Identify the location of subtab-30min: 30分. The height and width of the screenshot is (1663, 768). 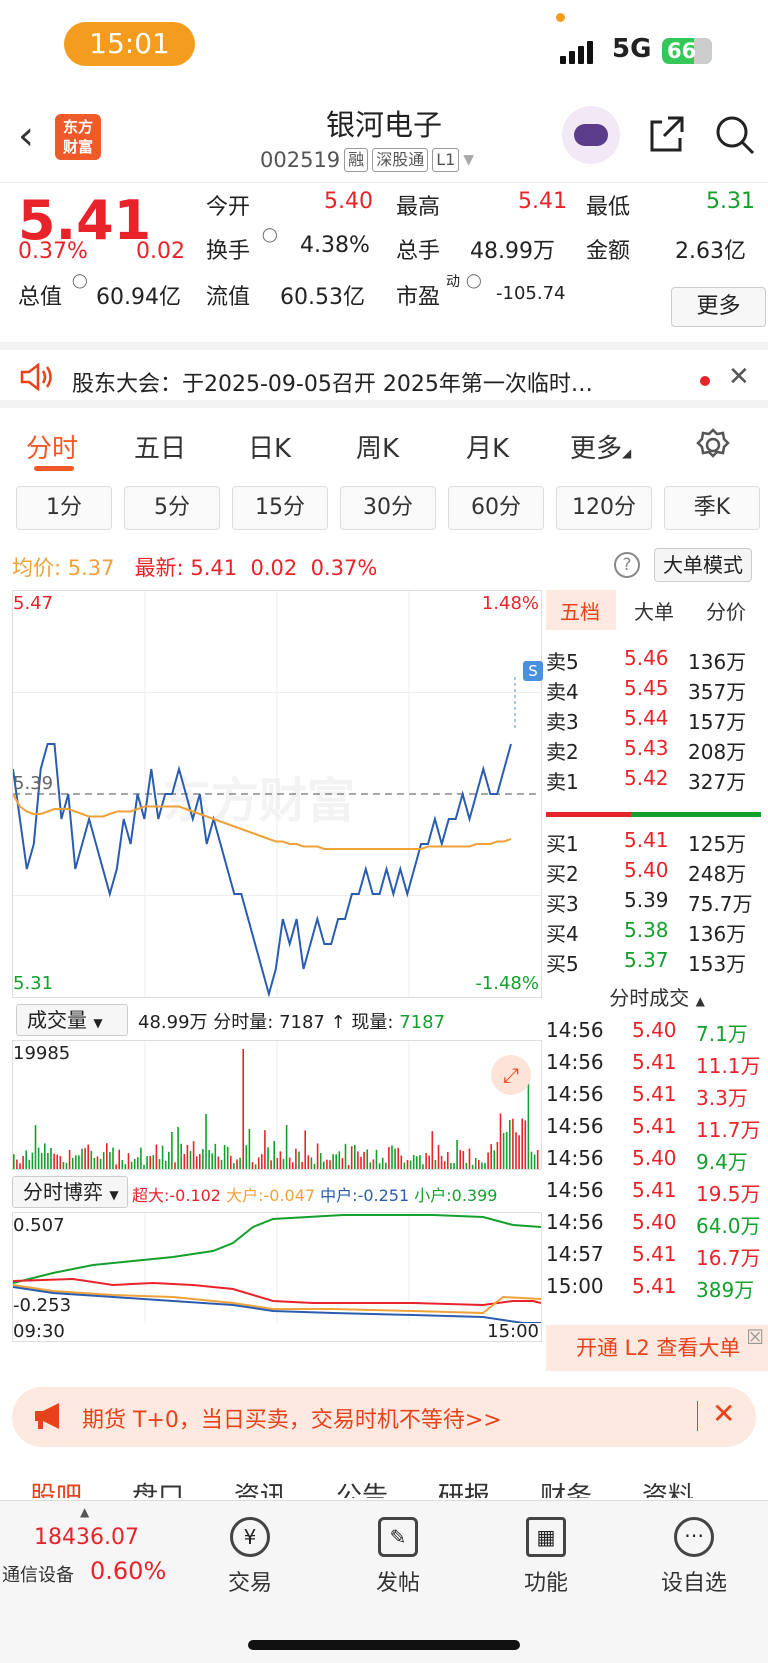
(388, 508).